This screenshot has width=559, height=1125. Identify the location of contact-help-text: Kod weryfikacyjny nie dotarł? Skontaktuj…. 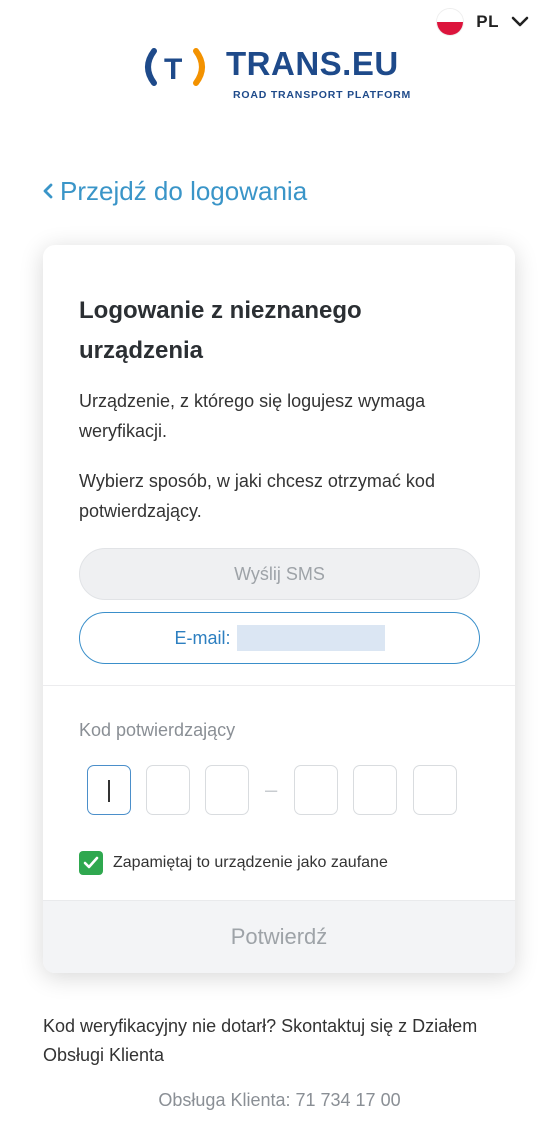
(260, 1040).